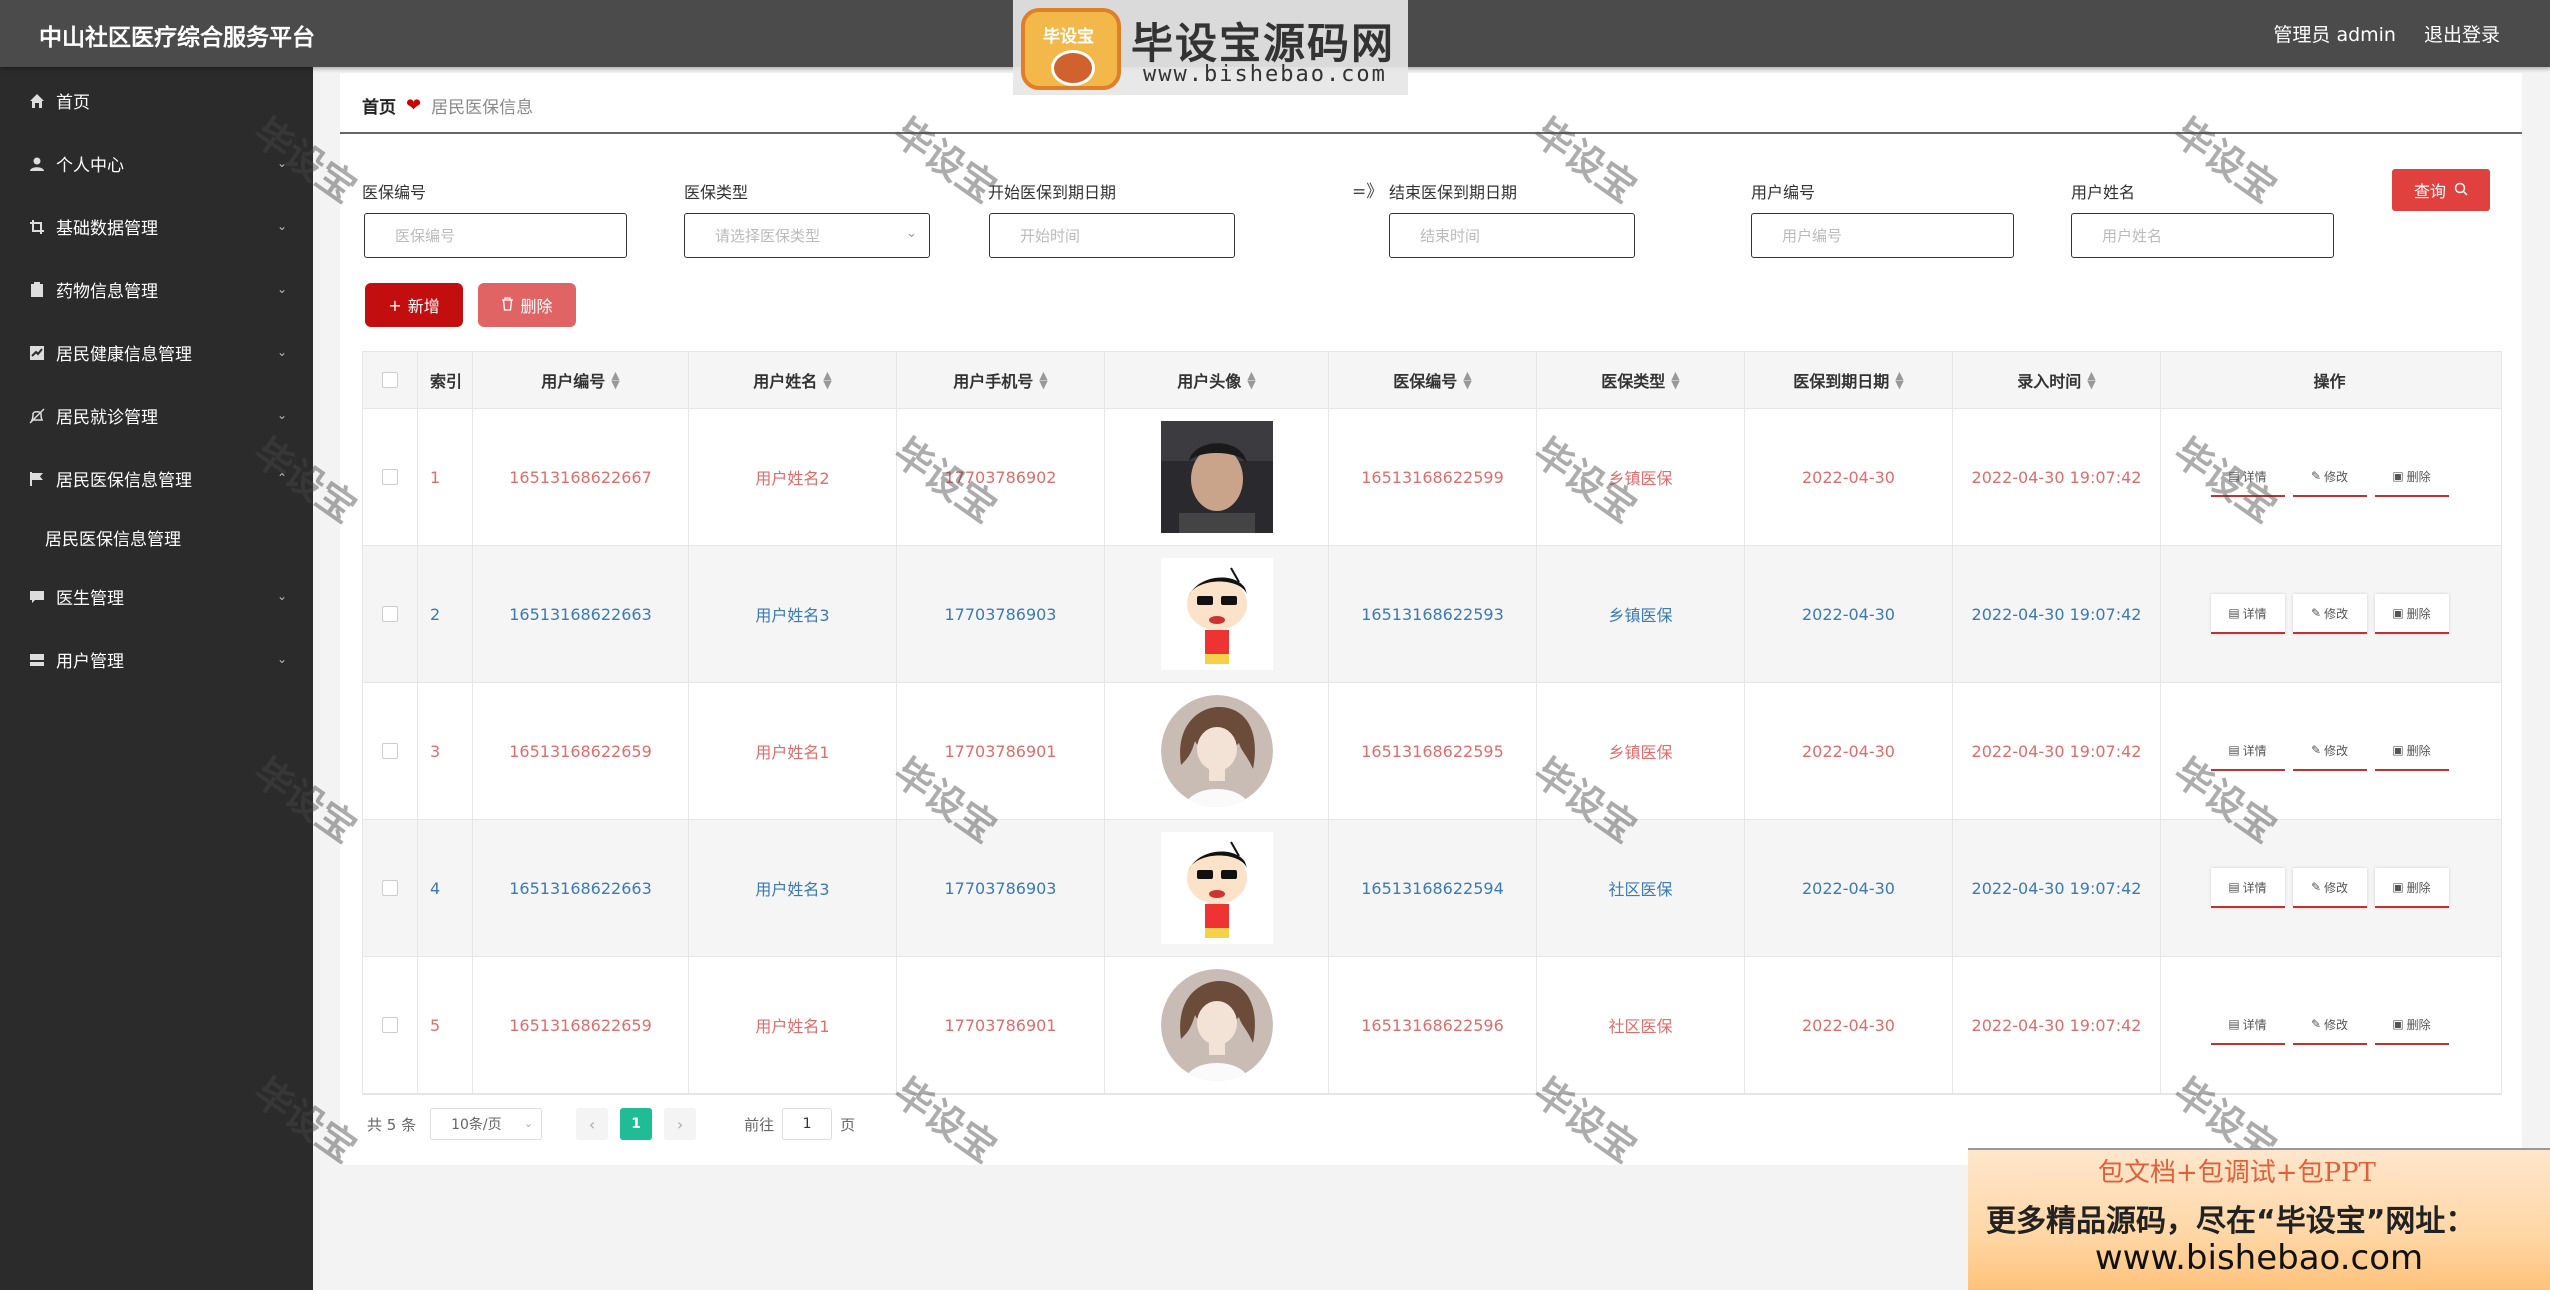 This screenshot has height=1290, width=2550. What do you see at coordinates (445, 614) in the screenshot?
I see `cell-index: 2` at bounding box center [445, 614].